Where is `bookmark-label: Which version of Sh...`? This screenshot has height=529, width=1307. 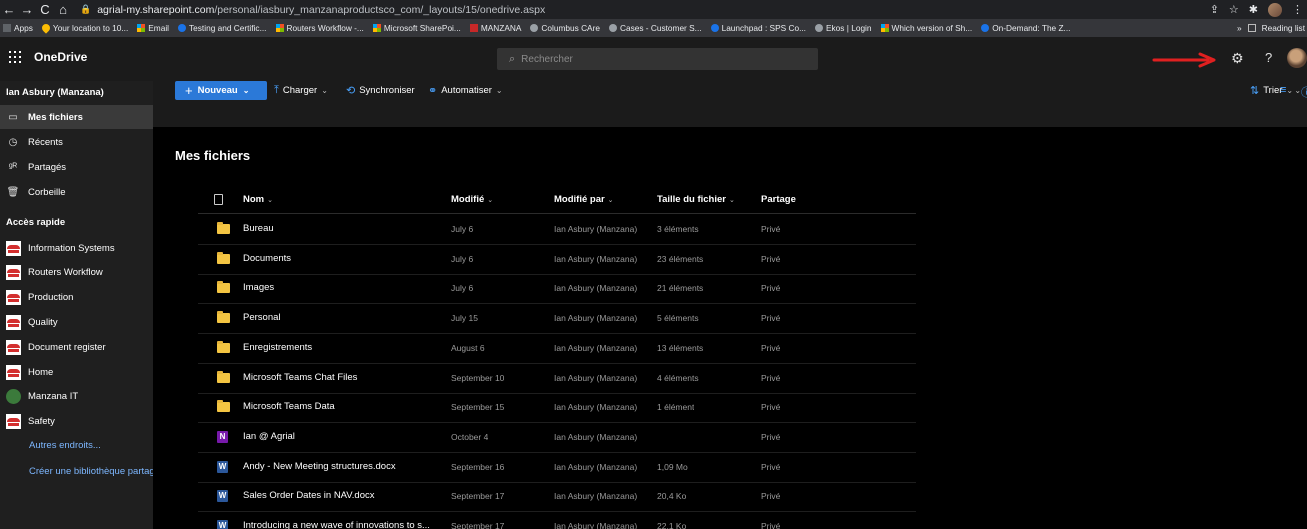
bookmark-label: Which version of Sh... is located at coordinates (932, 28).